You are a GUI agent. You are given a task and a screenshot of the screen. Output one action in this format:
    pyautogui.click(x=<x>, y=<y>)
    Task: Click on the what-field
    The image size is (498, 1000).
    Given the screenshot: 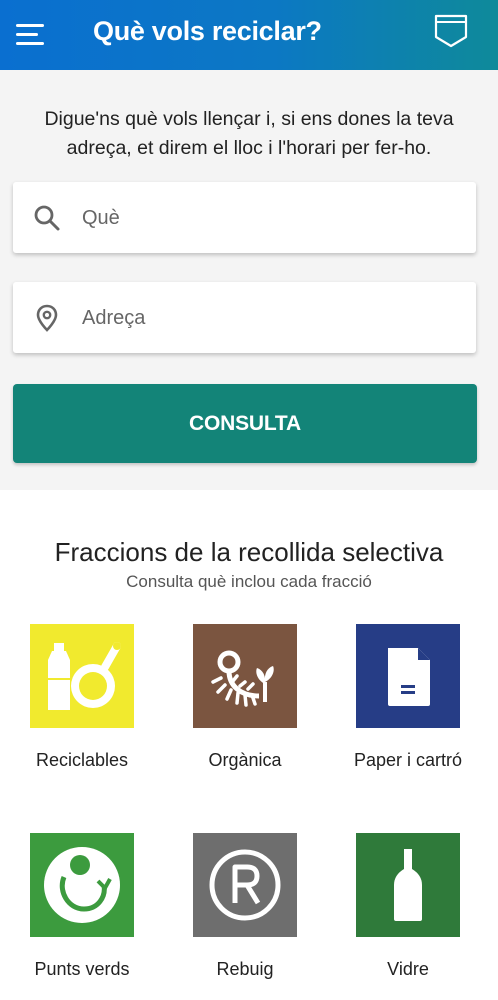 What is the action you would take?
    pyautogui.click(x=244, y=218)
    